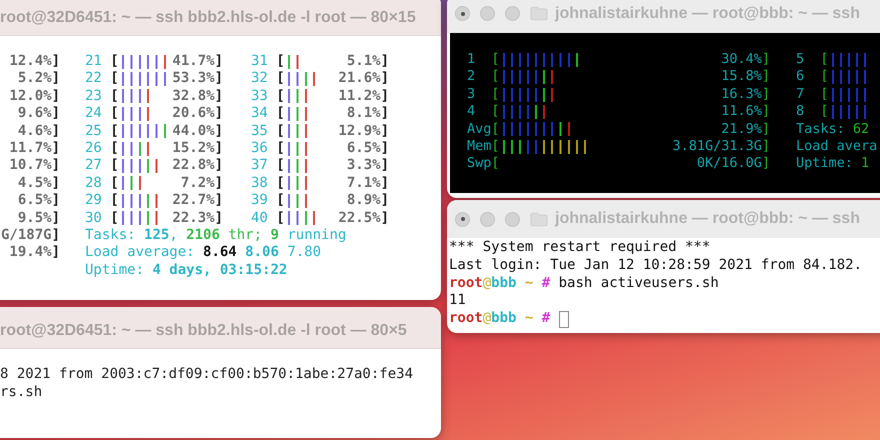  I want to click on usage-percent: 16.3%, so click(741, 95).